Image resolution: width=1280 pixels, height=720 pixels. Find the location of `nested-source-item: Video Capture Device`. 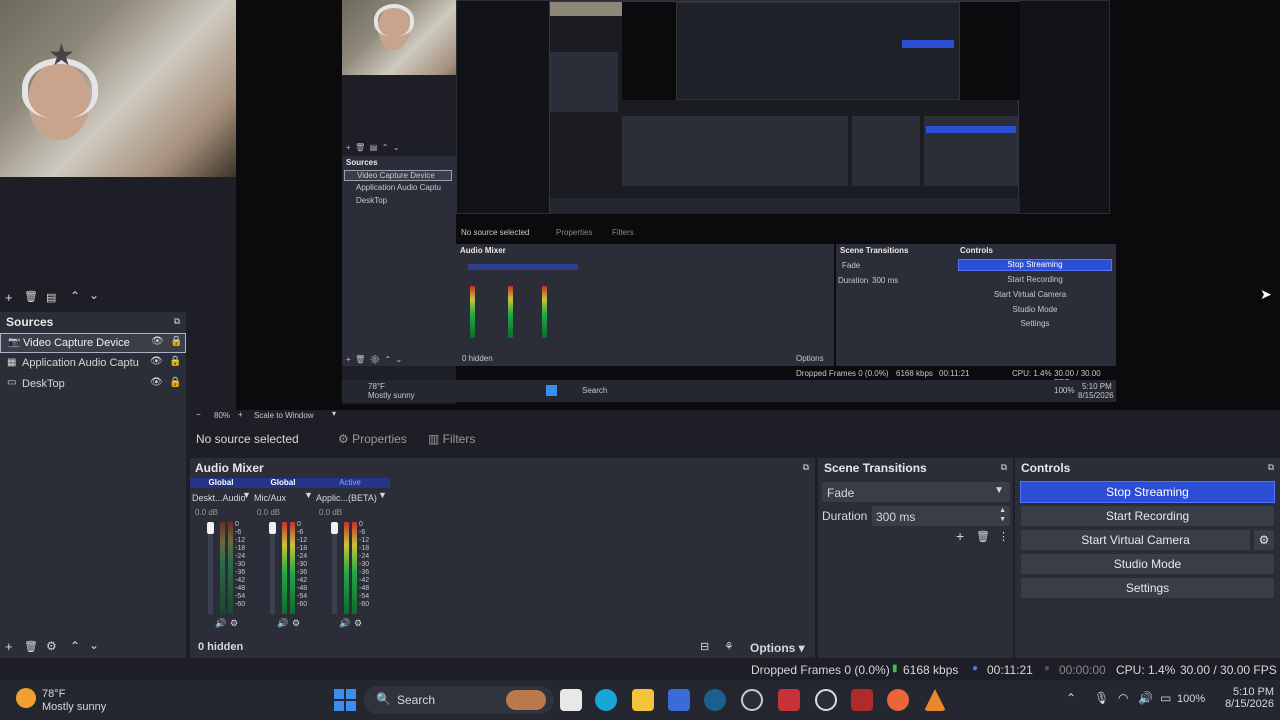

nested-source-item: Video Capture Device is located at coordinates (398, 175).